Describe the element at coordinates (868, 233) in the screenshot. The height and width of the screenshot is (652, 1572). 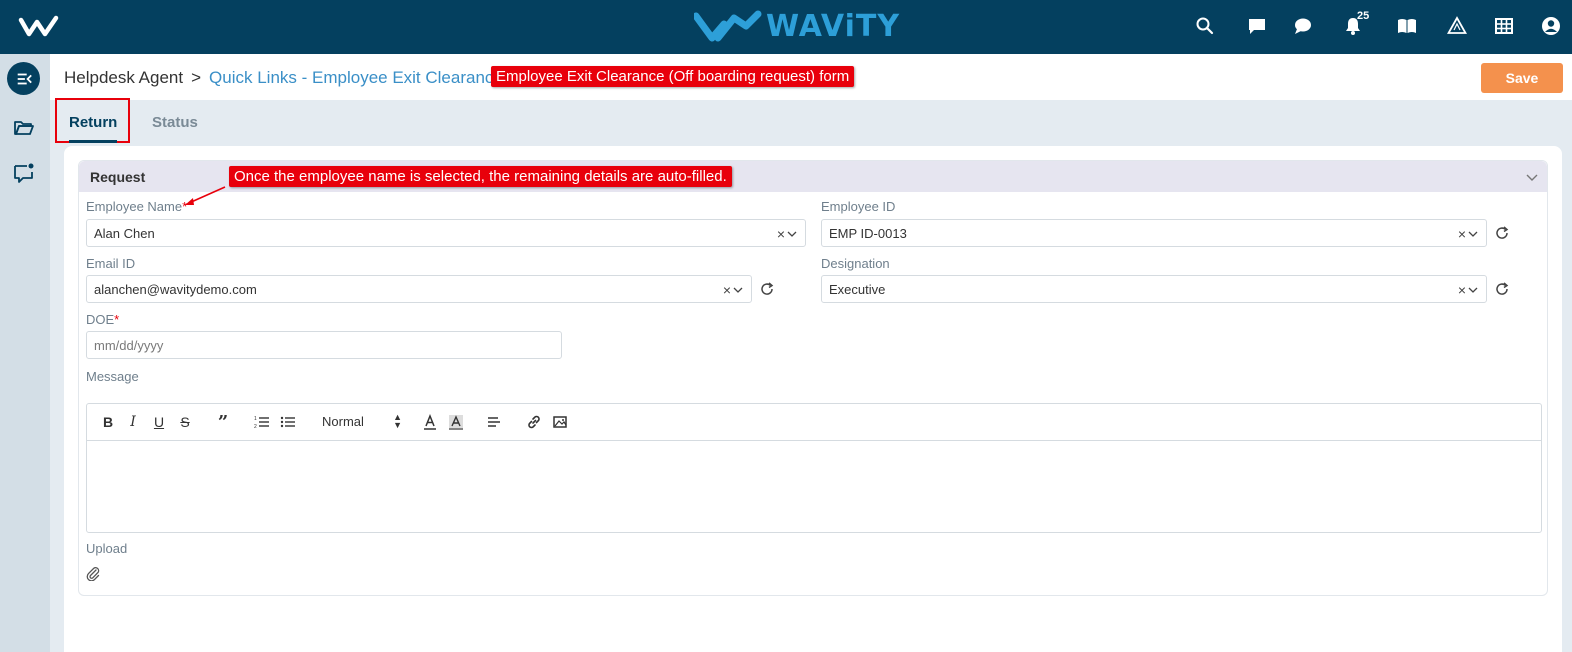
I see `employee-id-value: EMP ID-0013` at that location.